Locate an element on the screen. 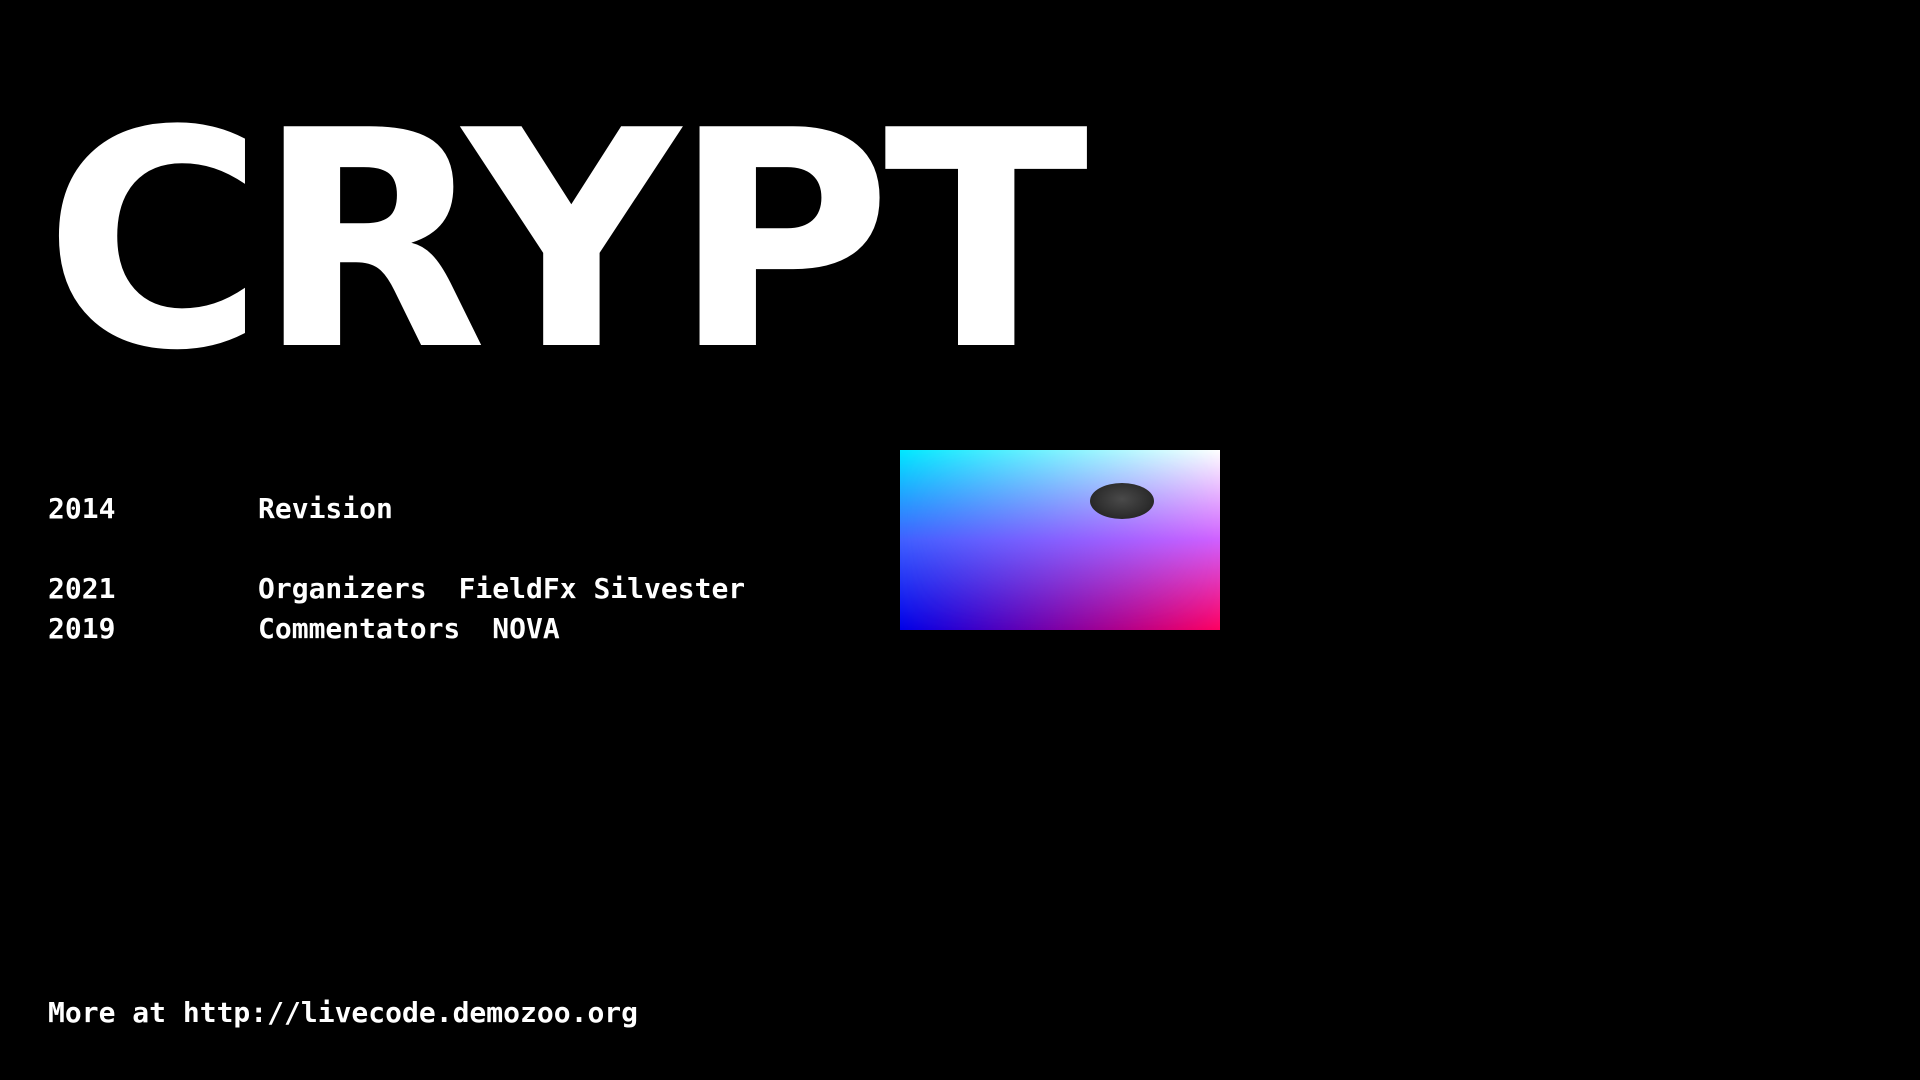  history-role: Organizers is located at coordinates (342, 588).